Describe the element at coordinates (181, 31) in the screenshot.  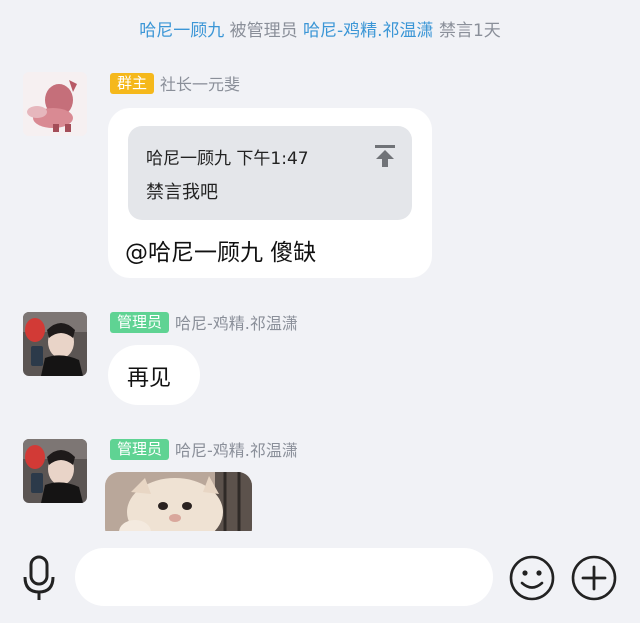
I see `muted-user-link: 哈尼一顾九` at that location.